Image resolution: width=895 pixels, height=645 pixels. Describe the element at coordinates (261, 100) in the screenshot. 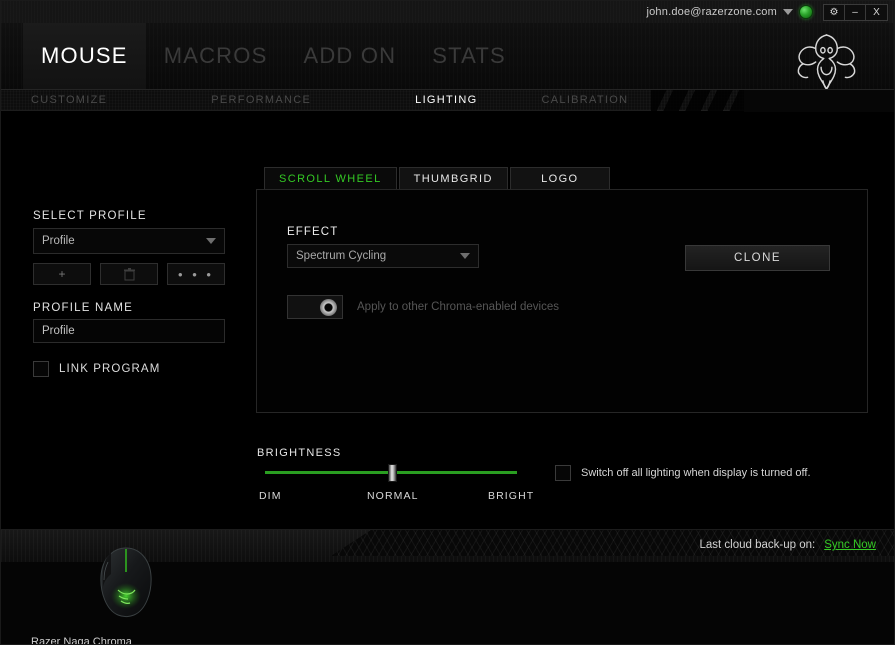

I see `subtab-performance: PERFORMANCE` at that location.